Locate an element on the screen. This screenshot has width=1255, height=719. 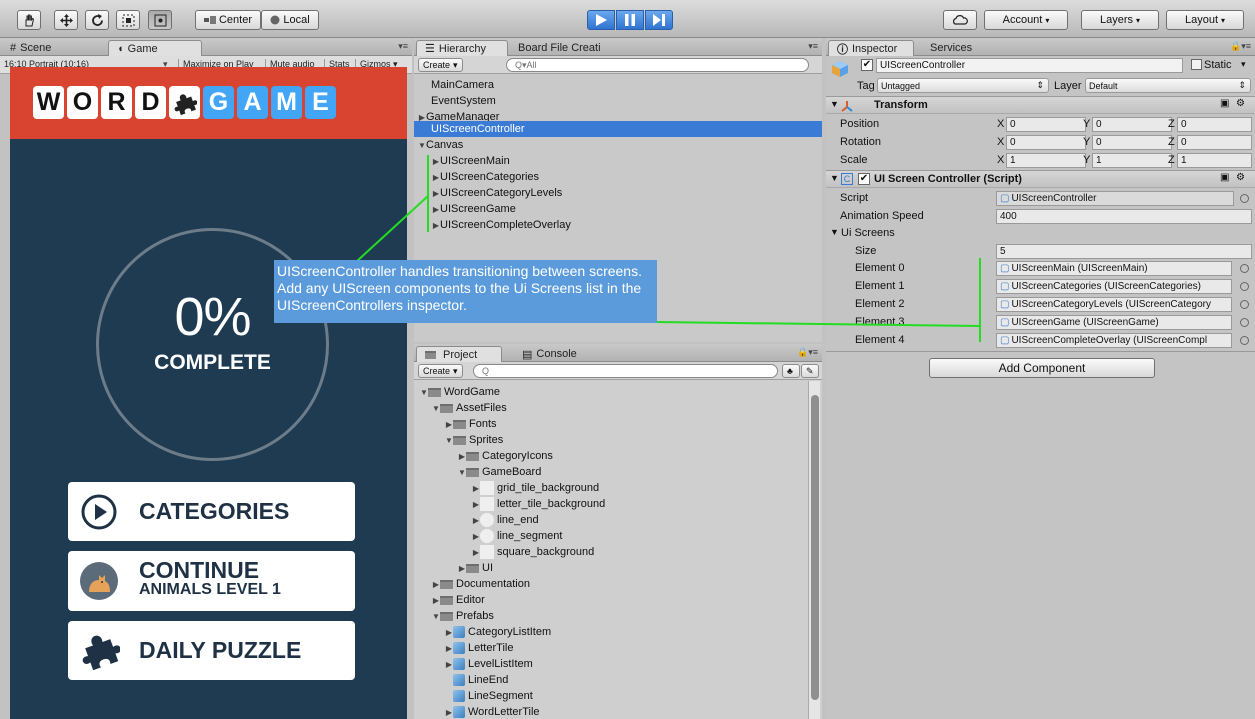
tab-console: ▤ Console is located at coordinates (549, 354).